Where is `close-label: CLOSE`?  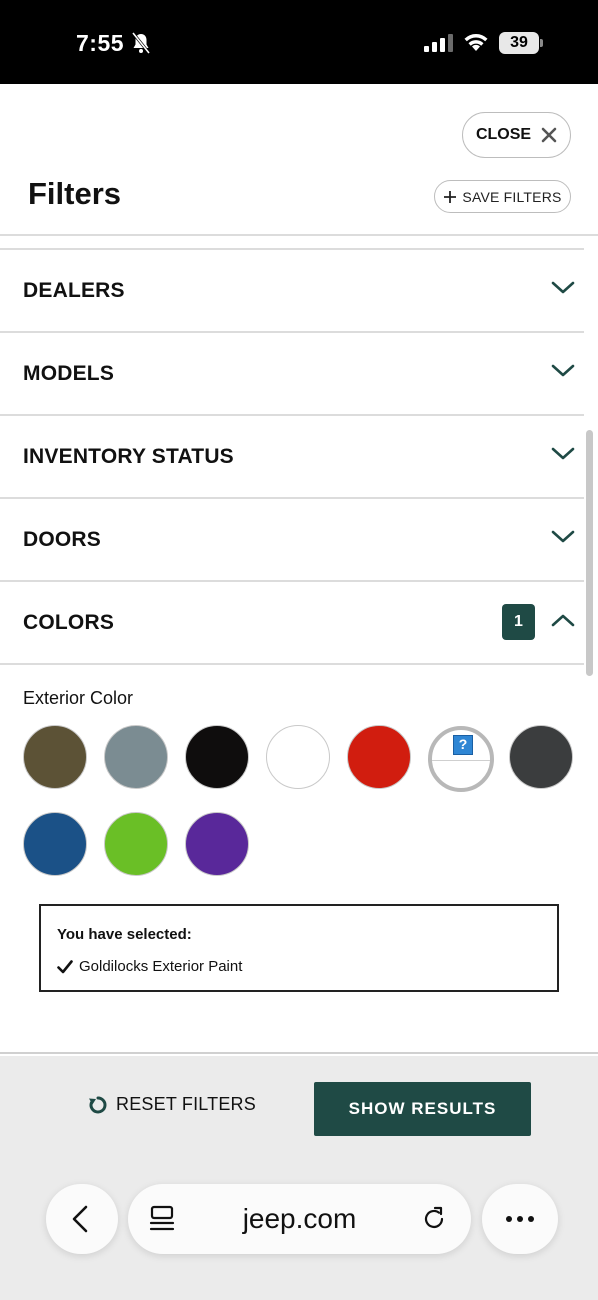
close-label: CLOSE is located at coordinates (503, 134).